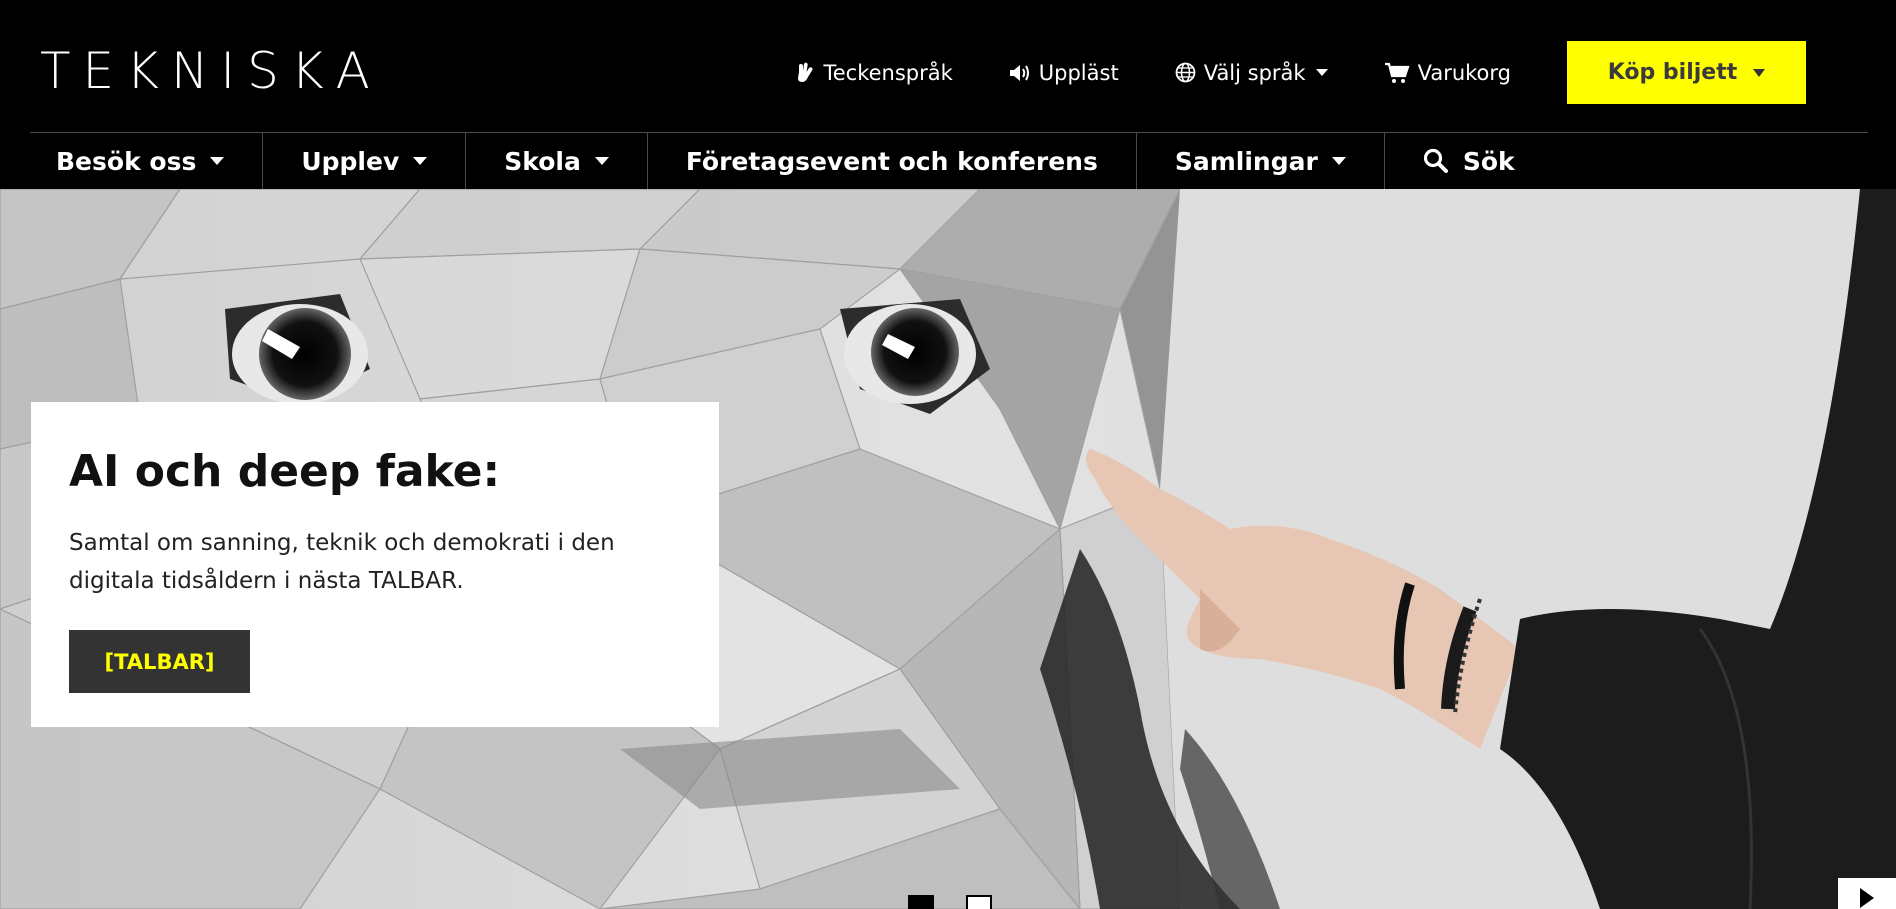 This screenshot has height=909, width=1896. What do you see at coordinates (805, 72) in the screenshot?
I see `hand-icon` at bounding box center [805, 72].